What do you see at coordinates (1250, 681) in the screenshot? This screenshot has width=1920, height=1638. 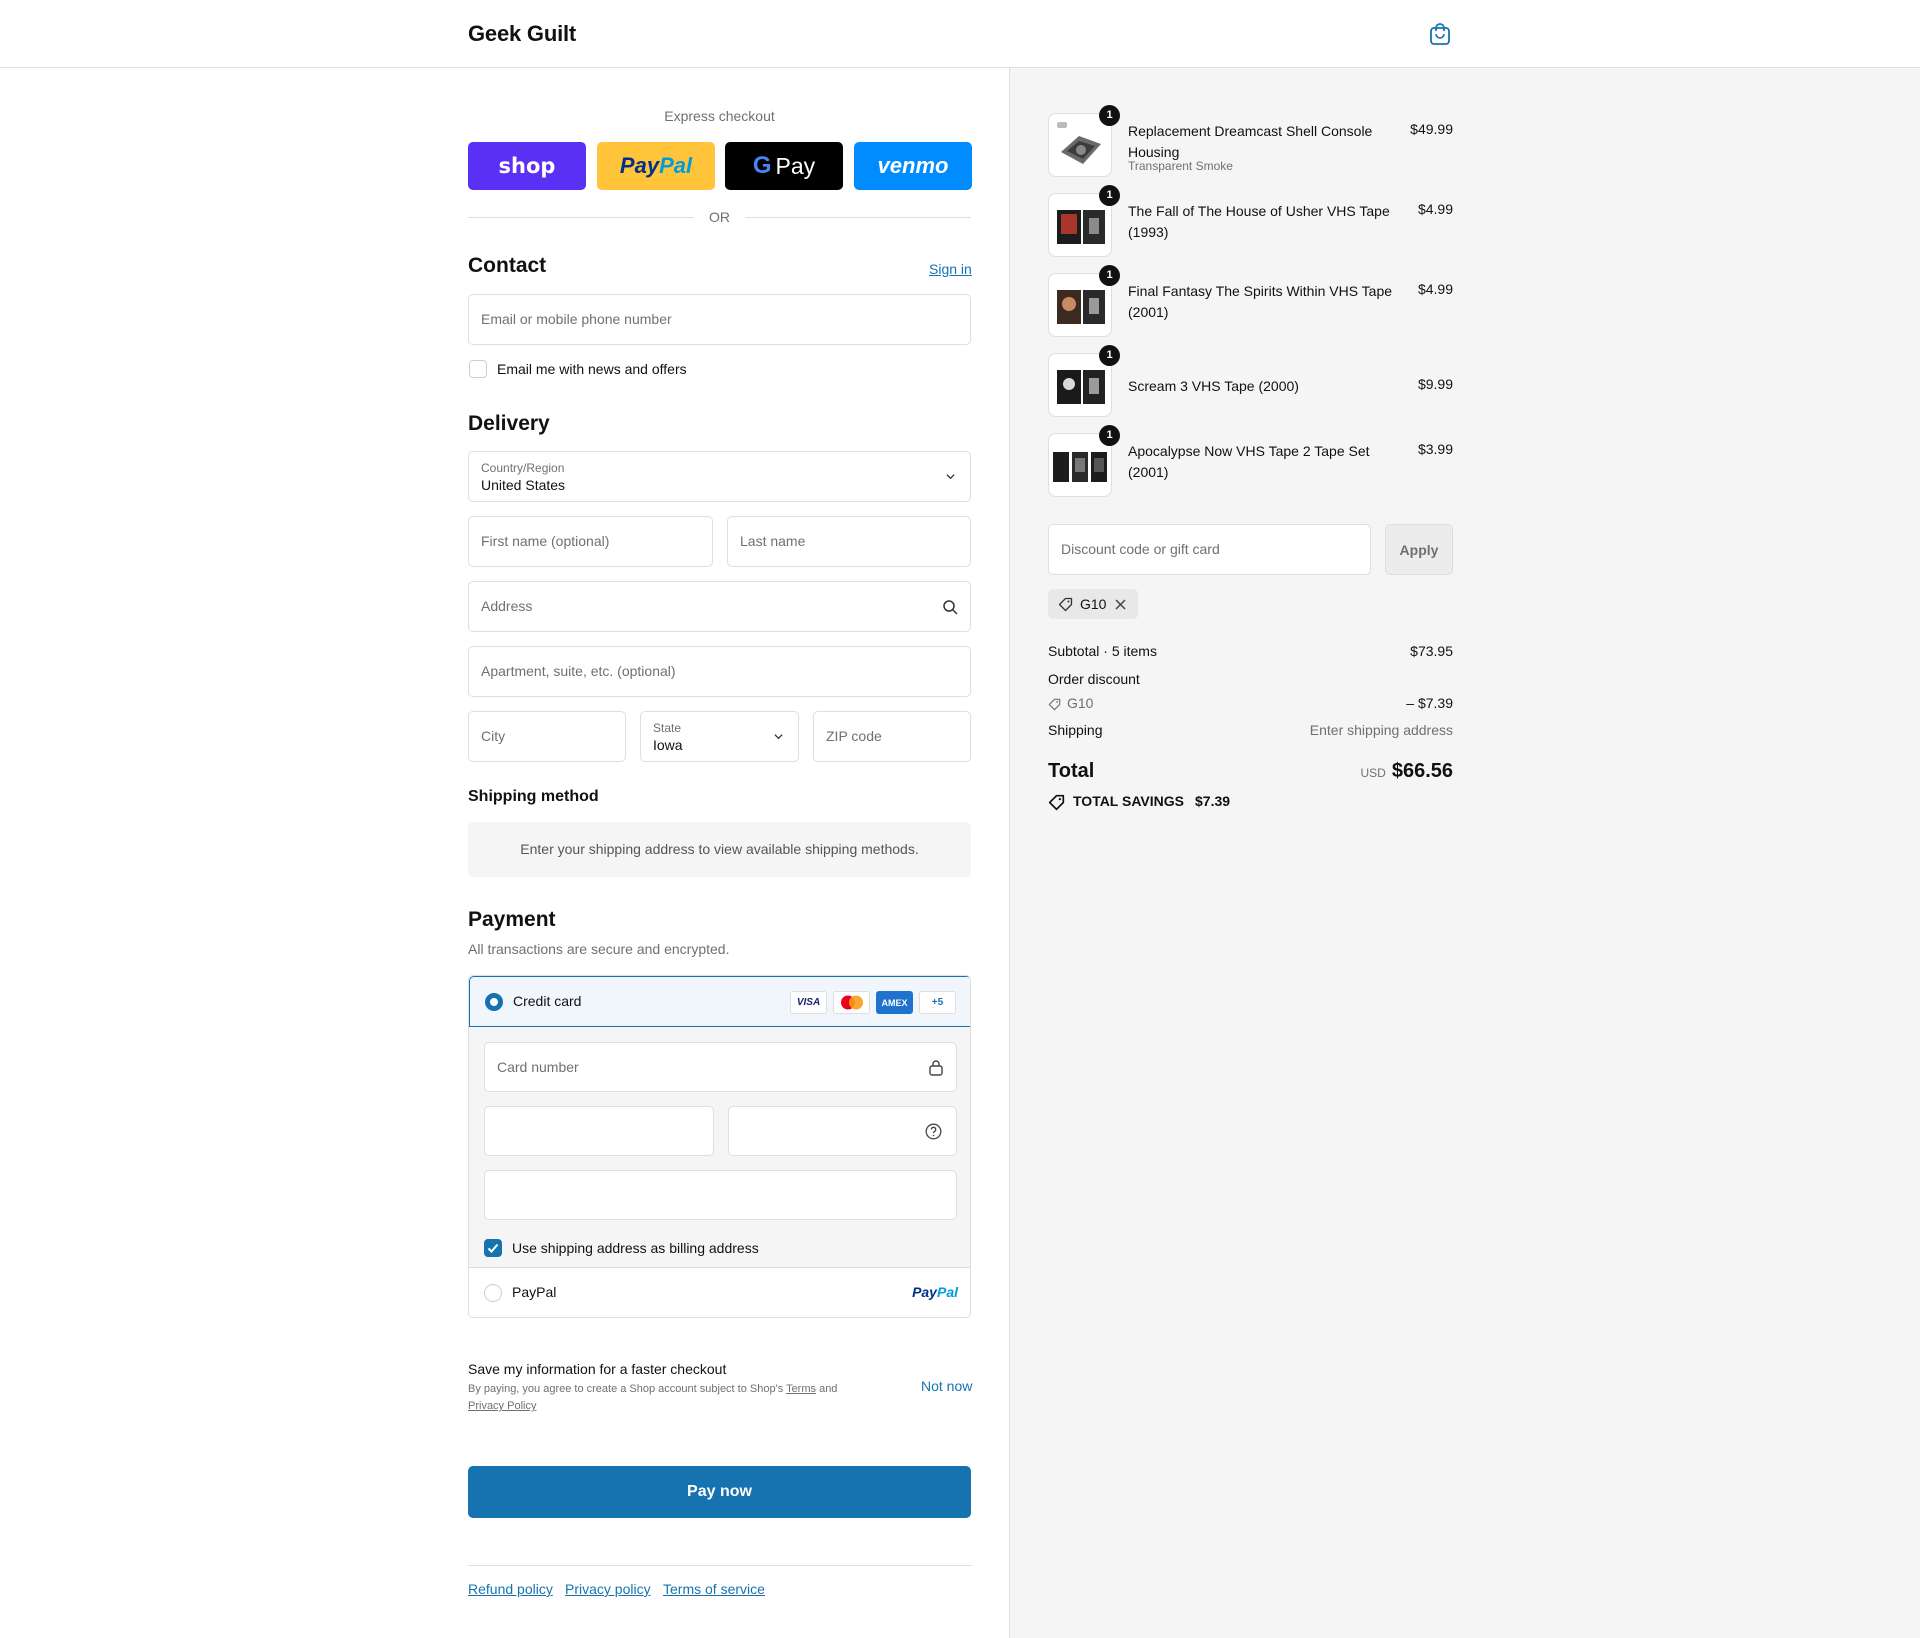 I see `order-discount-row: Order discount` at bounding box center [1250, 681].